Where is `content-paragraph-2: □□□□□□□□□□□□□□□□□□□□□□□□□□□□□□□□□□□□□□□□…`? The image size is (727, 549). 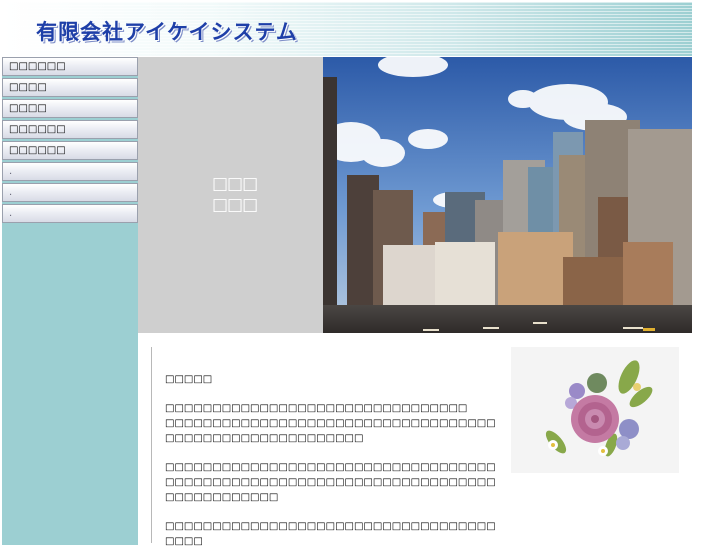
content-paragraph-2: □□□□□□□□□□□□□□□□□□□□□□□□□□□□□□□□□□□□□□□□… is located at coordinates (330, 482).